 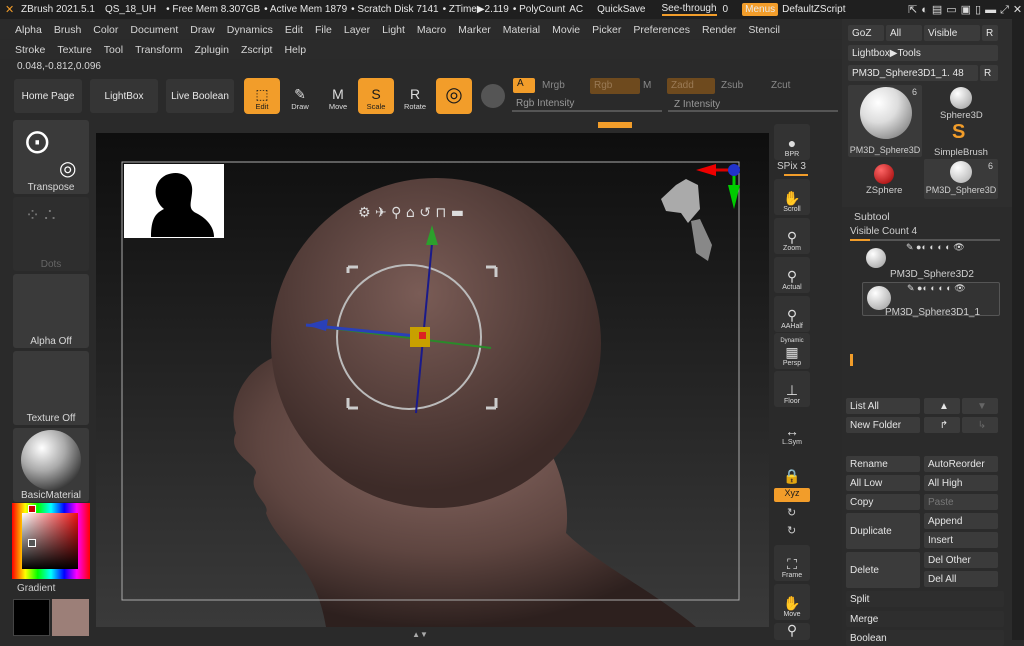 I want to click on z-intensity-track, so click(x=753, y=111).